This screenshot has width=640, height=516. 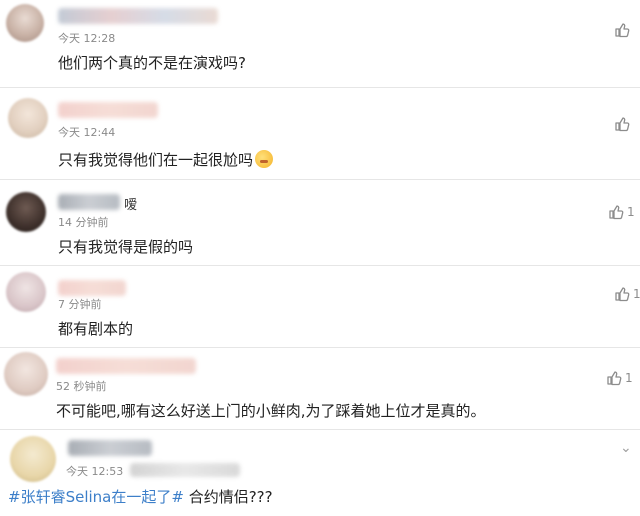 What do you see at coordinates (166, 159) in the screenshot?
I see `comment-text: 只有我觉得他们在一起很尬吗` at bounding box center [166, 159].